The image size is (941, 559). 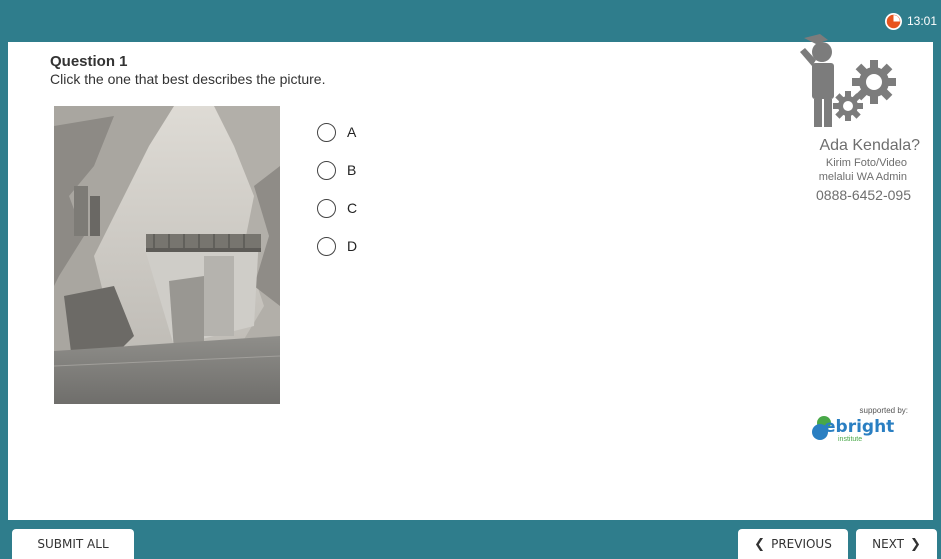 I want to click on help-line-1: Kirim Foto/Video, so click(x=866, y=163).